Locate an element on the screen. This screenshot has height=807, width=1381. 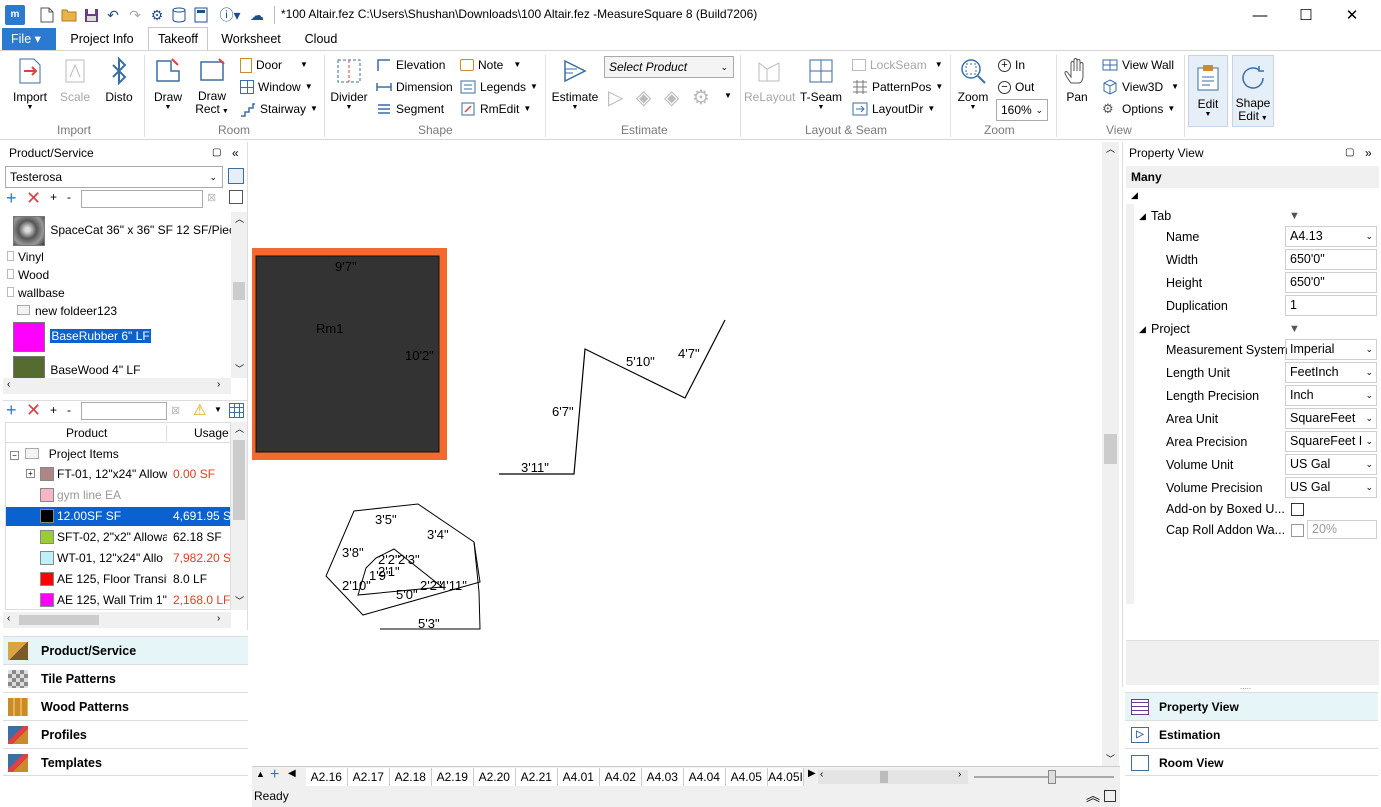
layoutdir-button: LayoutDir ▼ is located at coordinates (893, 109).